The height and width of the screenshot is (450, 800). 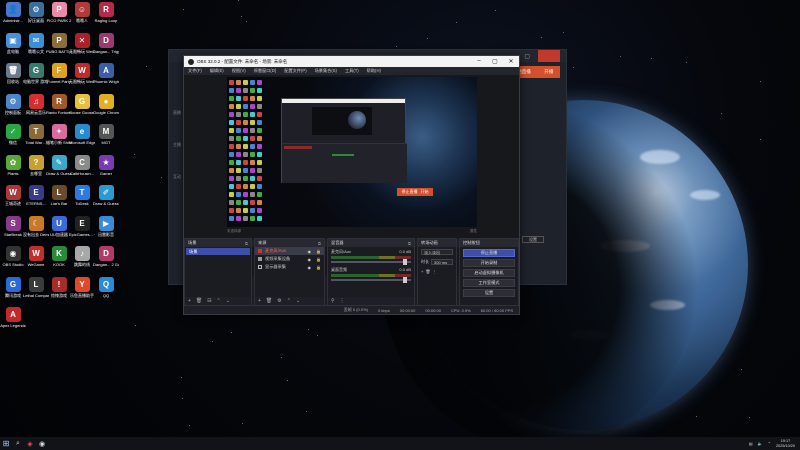 What do you see at coordinates (106, 162) in the screenshot?
I see `app-icon: ★` at bounding box center [106, 162].